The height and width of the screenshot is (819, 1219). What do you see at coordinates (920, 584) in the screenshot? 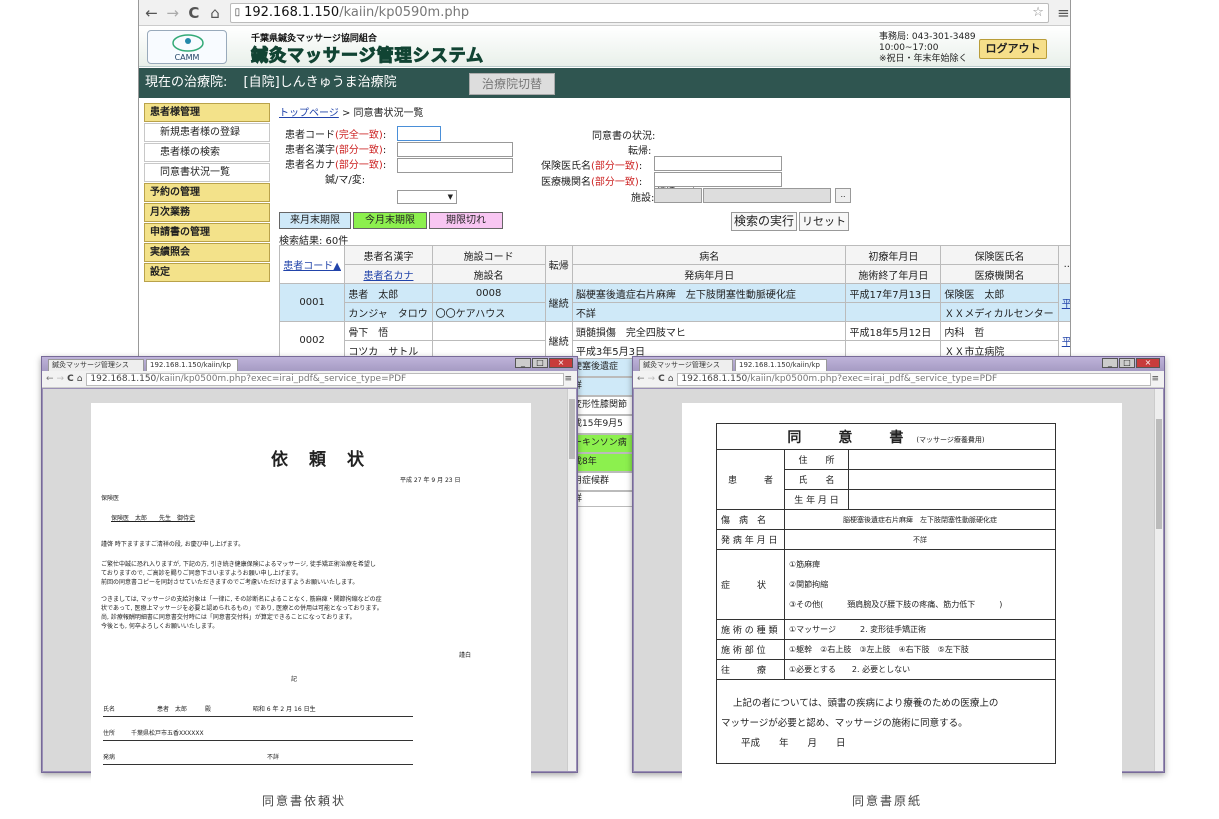
I see `symptom-value: ①筋麻痺 ②関節拘縮 ③その他( 頚肩腕及び腰下肢の疼痛、筋力低下 )` at bounding box center [920, 584].